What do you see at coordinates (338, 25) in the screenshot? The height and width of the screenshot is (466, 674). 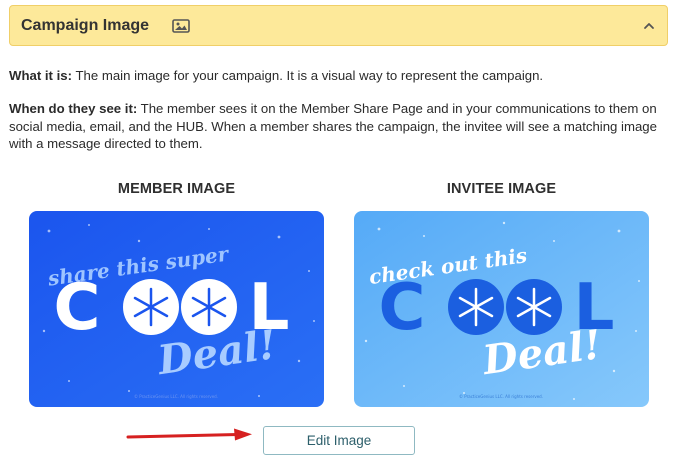 I see `campaign-image-panel-header: Campaign Image` at bounding box center [338, 25].